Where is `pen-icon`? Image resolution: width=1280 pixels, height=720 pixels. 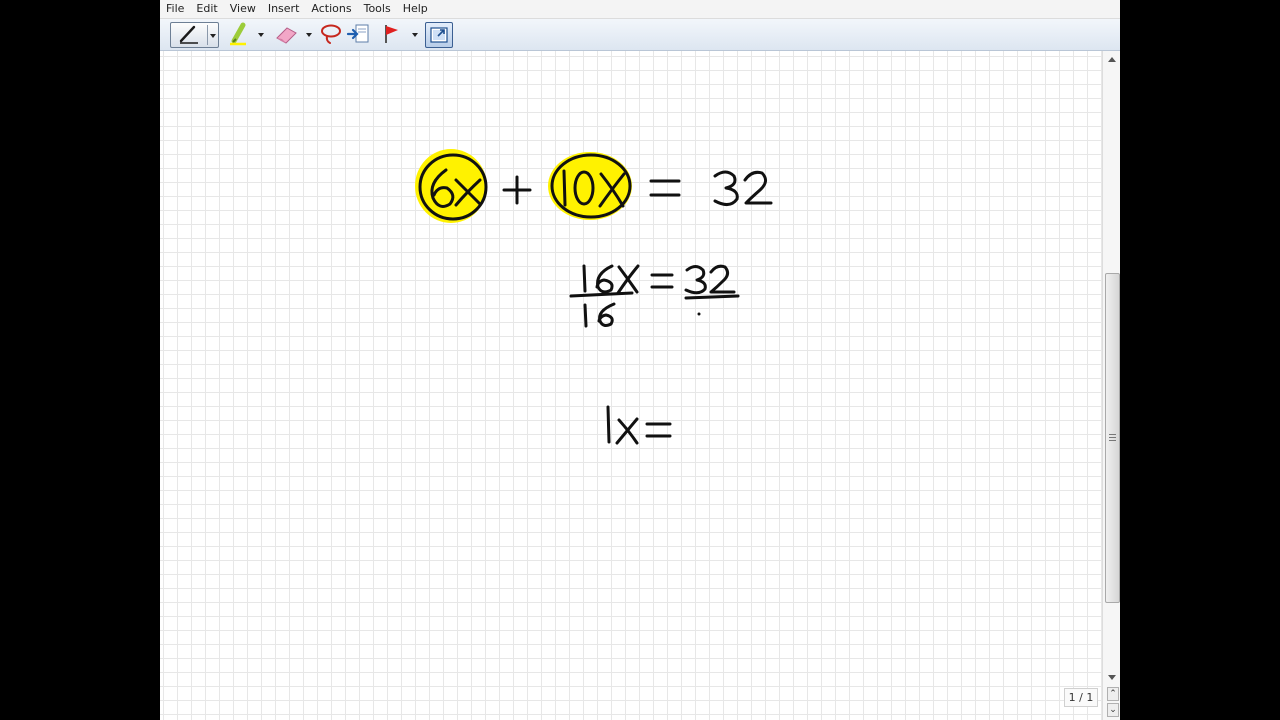
pen-icon is located at coordinates (188, 34).